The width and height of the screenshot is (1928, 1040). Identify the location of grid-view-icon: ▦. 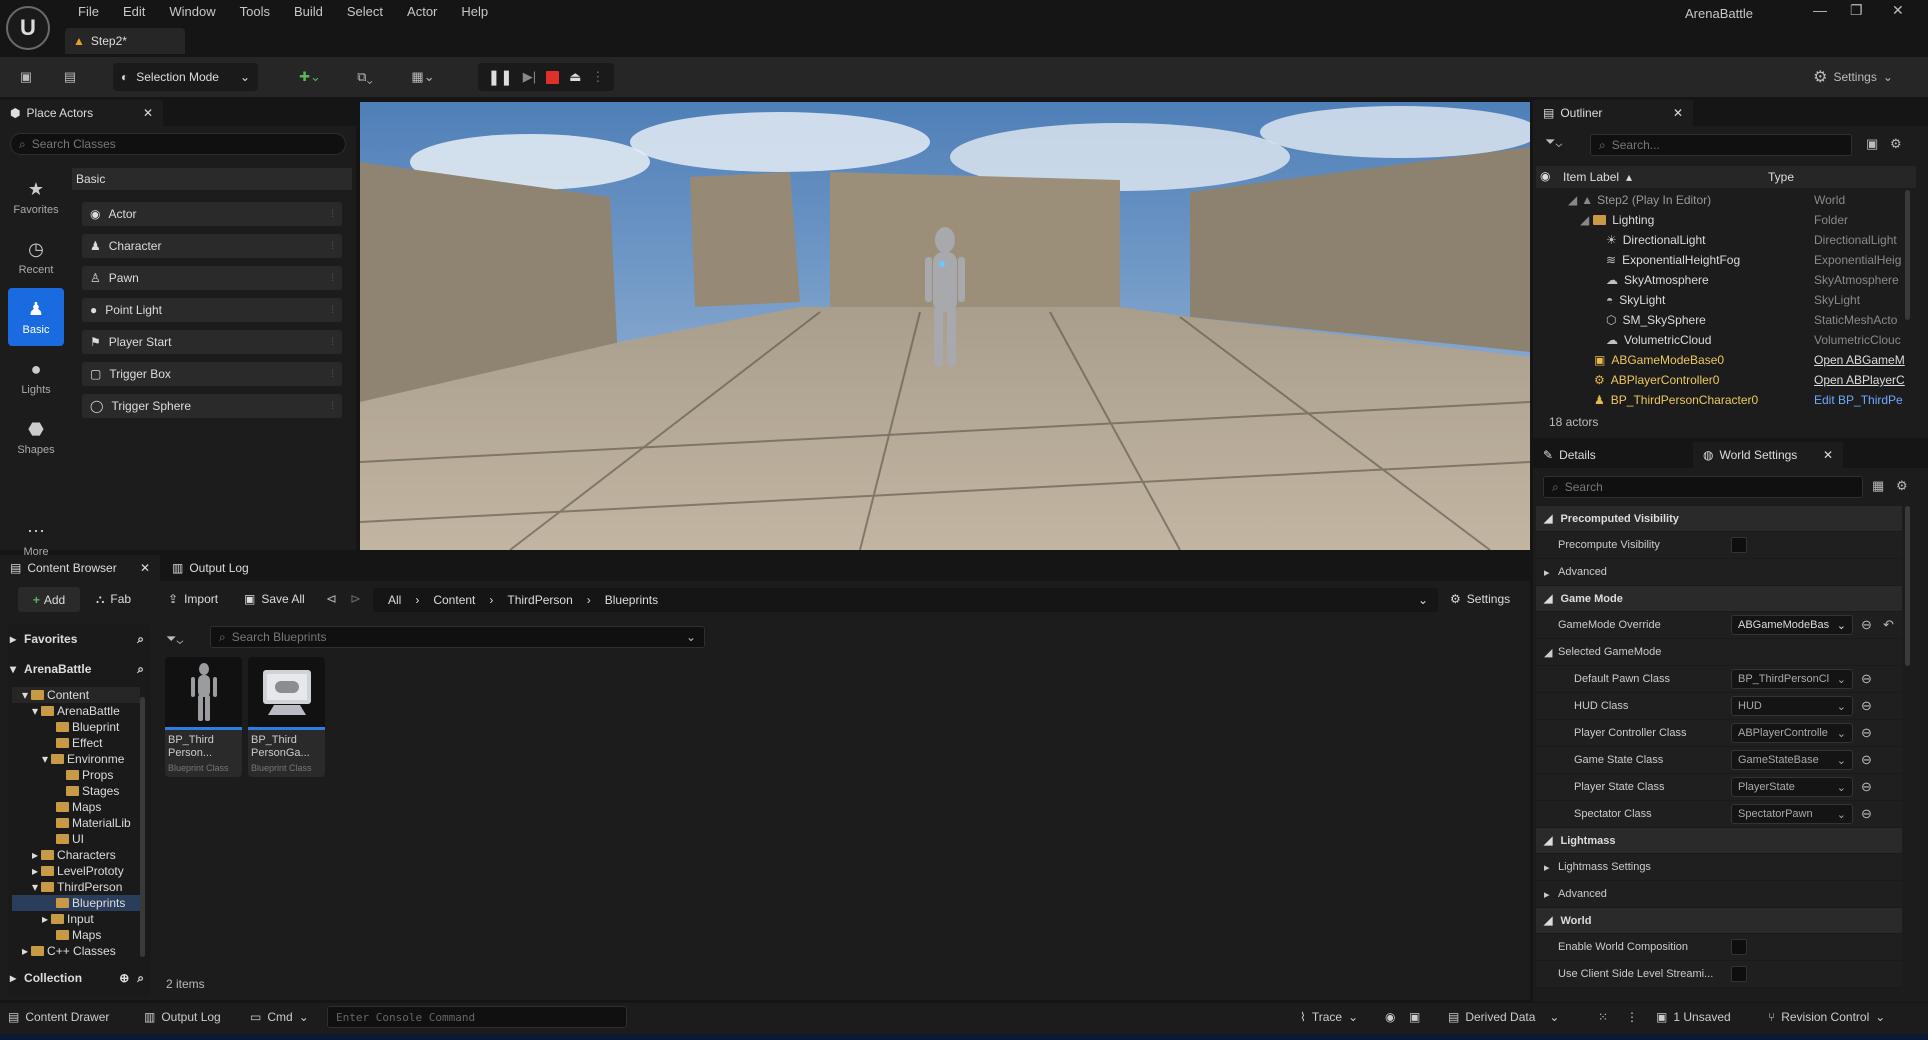
(1878, 486).